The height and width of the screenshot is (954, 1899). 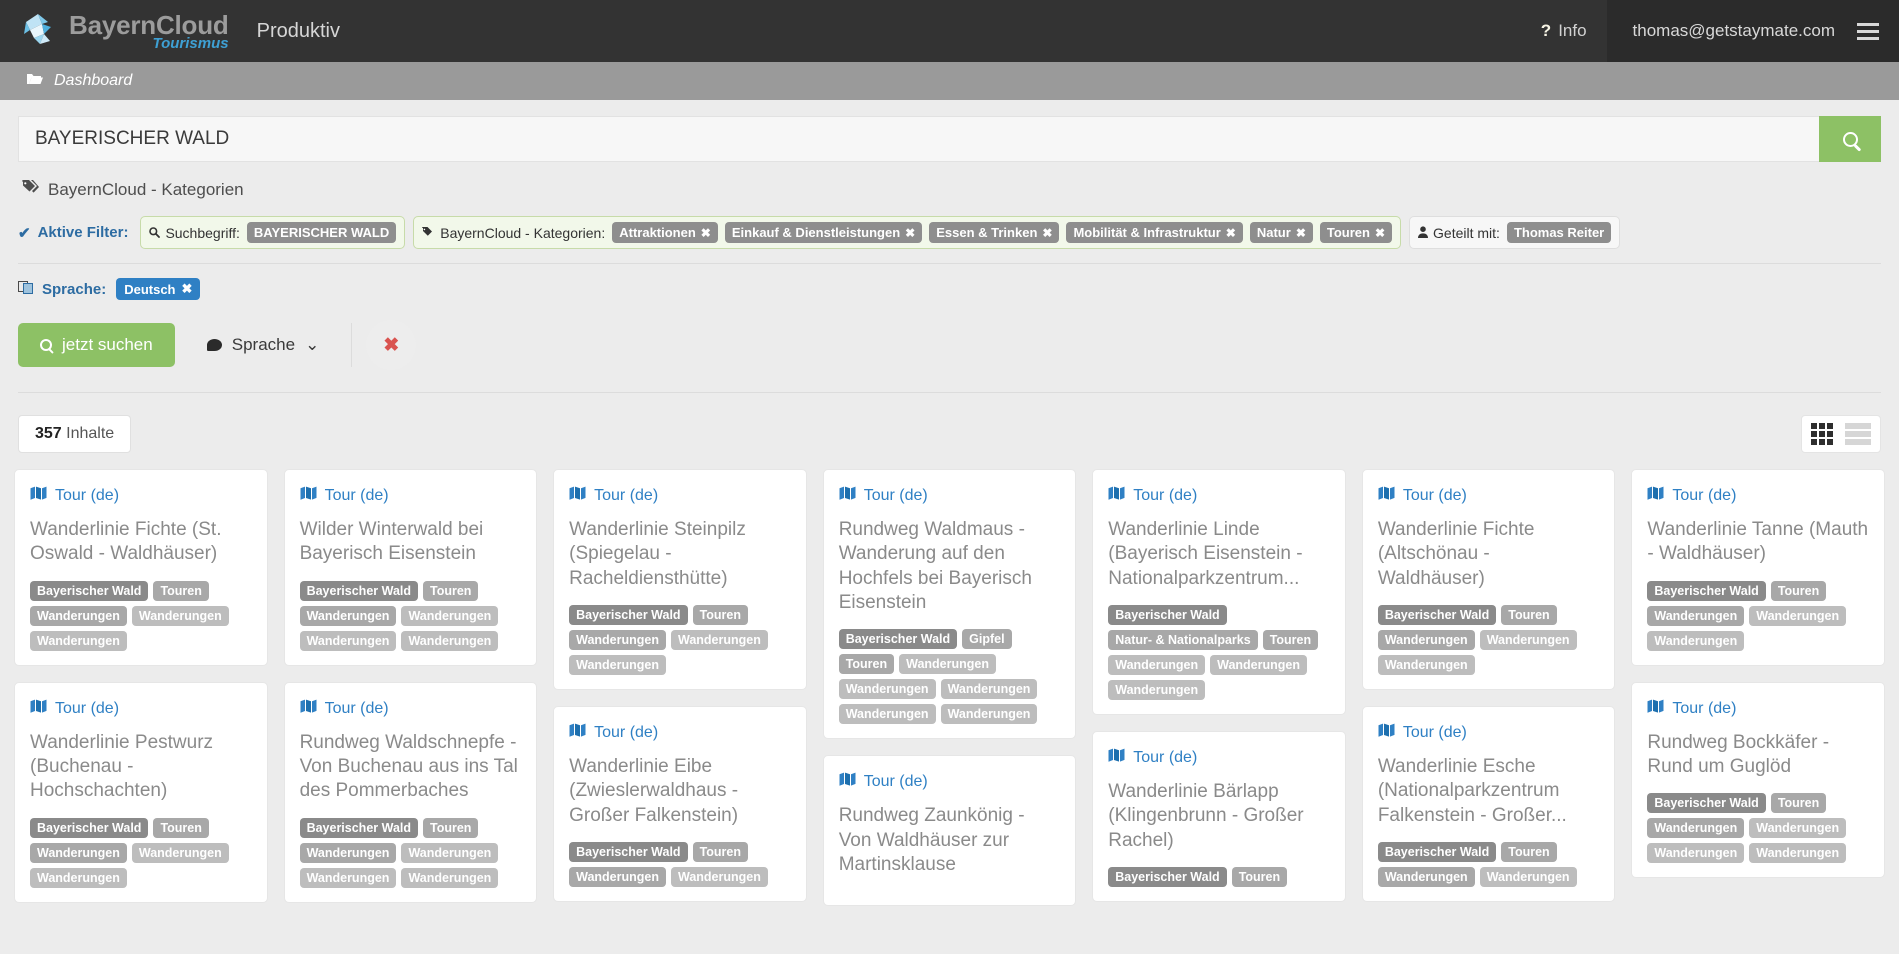 I want to click on remove-language-icon: ✖, so click(x=187, y=289).